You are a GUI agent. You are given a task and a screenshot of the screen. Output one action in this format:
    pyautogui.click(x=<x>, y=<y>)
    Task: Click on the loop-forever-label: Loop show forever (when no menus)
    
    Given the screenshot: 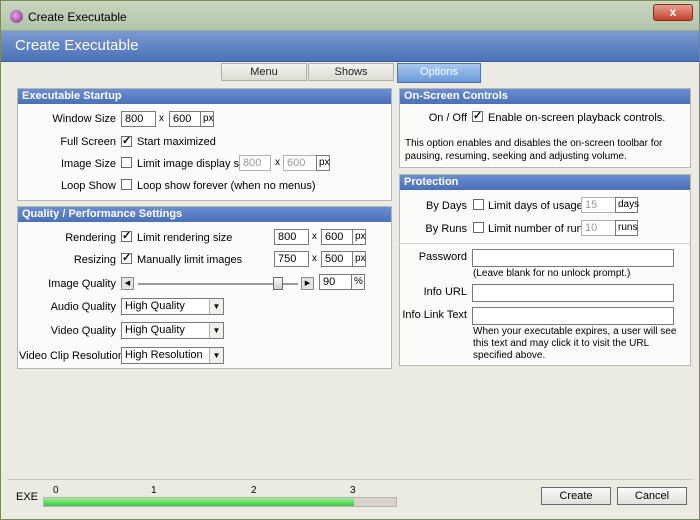 What is the action you would take?
    pyautogui.click(x=226, y=186)
    